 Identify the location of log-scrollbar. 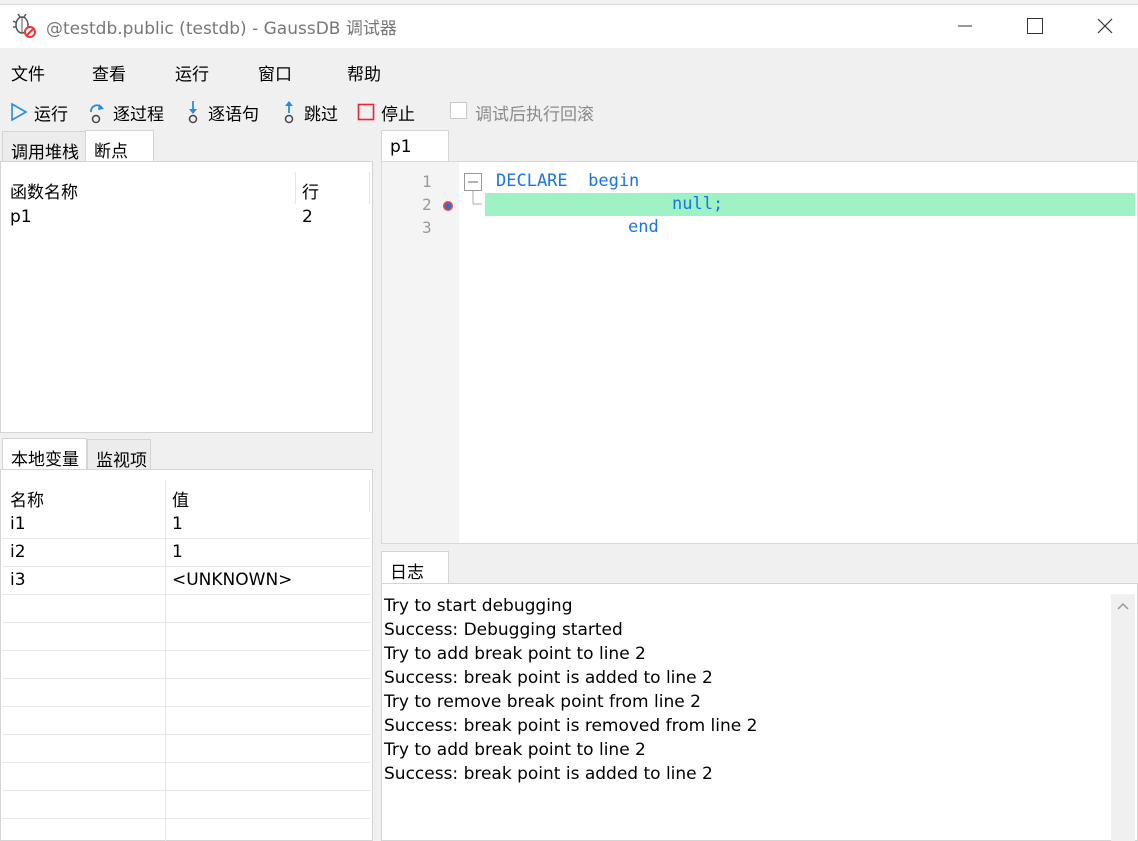
(1123, 717).